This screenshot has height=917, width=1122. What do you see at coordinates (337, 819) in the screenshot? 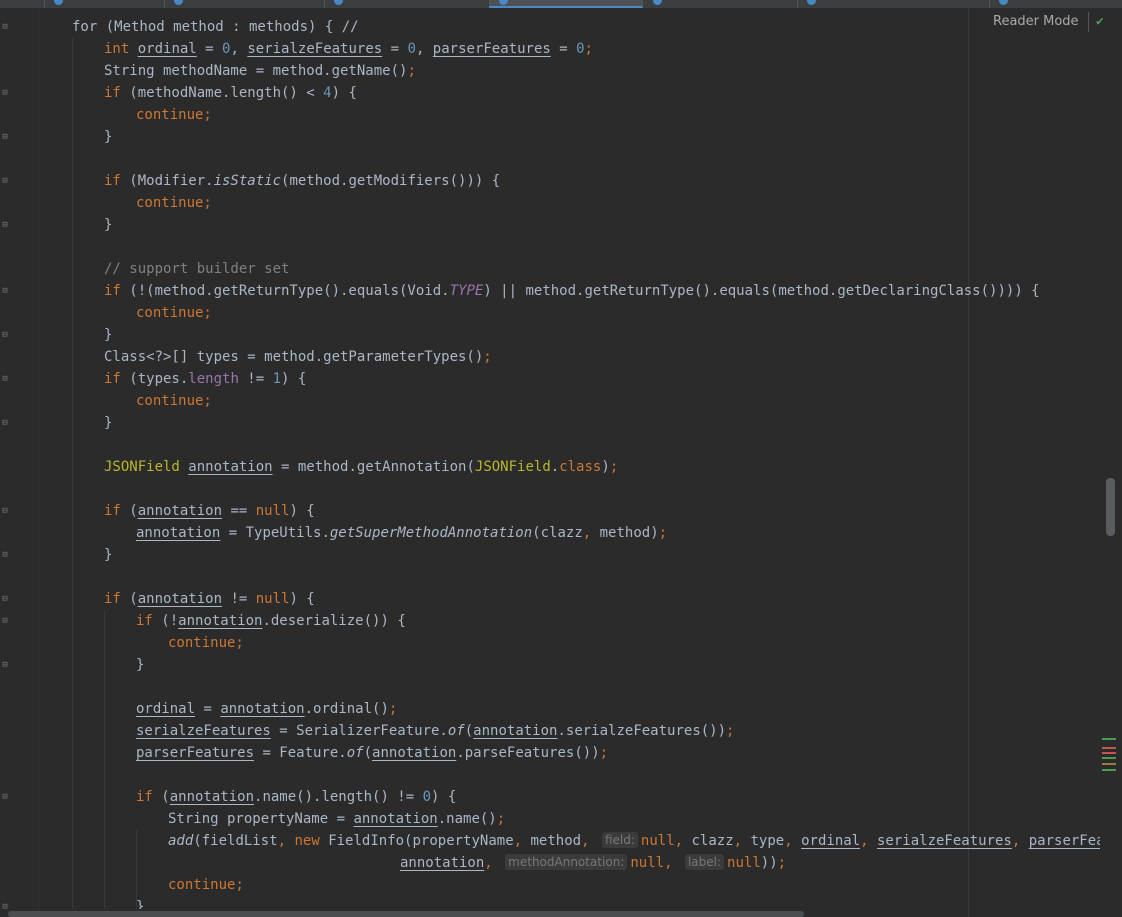
I see `code-line: String propertyName = annotation.name();` at bounding box center [337, 819].